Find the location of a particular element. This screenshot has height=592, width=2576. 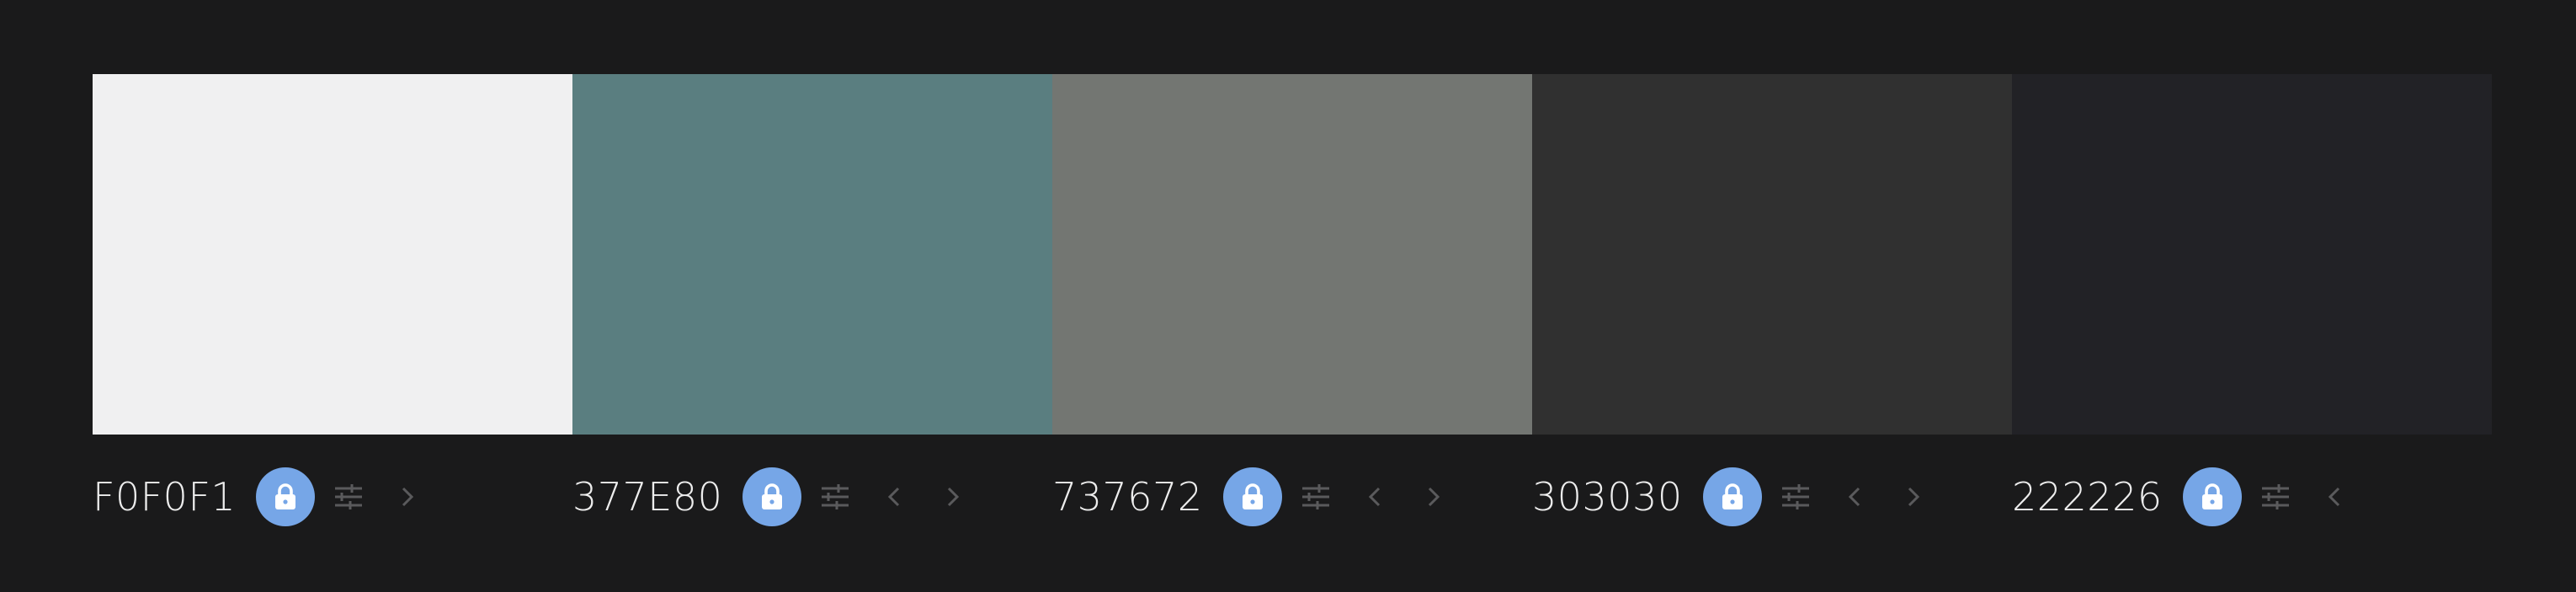

swatch-controls-1: F0F0F1 is located at coordinates (333, 497).